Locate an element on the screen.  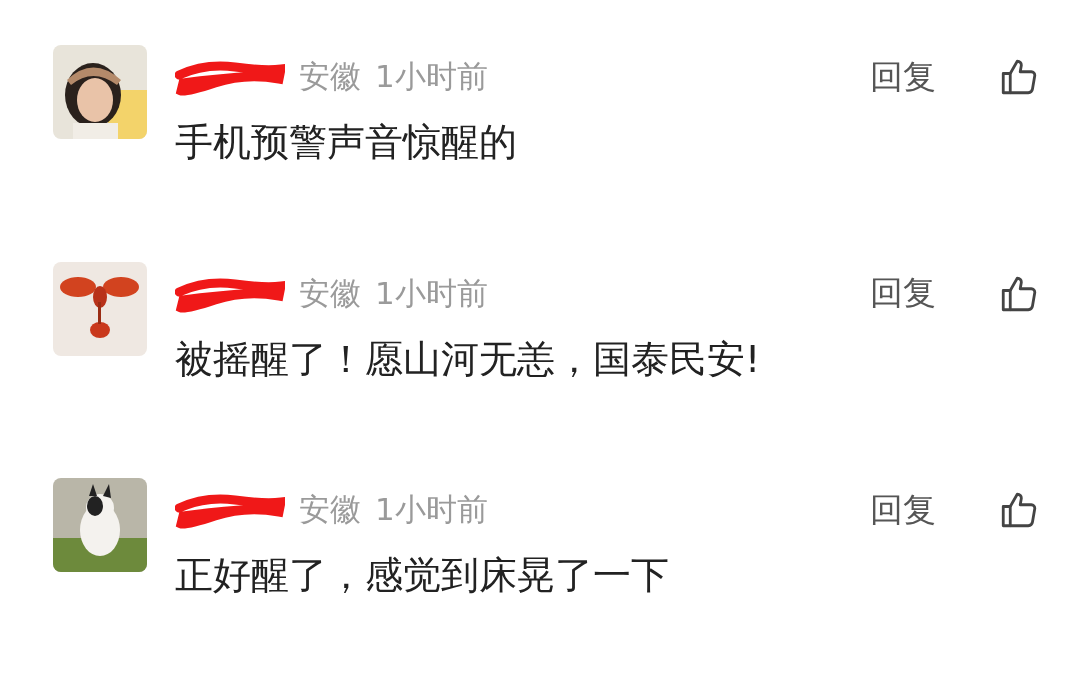
comment-text: 被摇醒了！愿山河无恙，国泰民安! is located at coordinates (468, 359).